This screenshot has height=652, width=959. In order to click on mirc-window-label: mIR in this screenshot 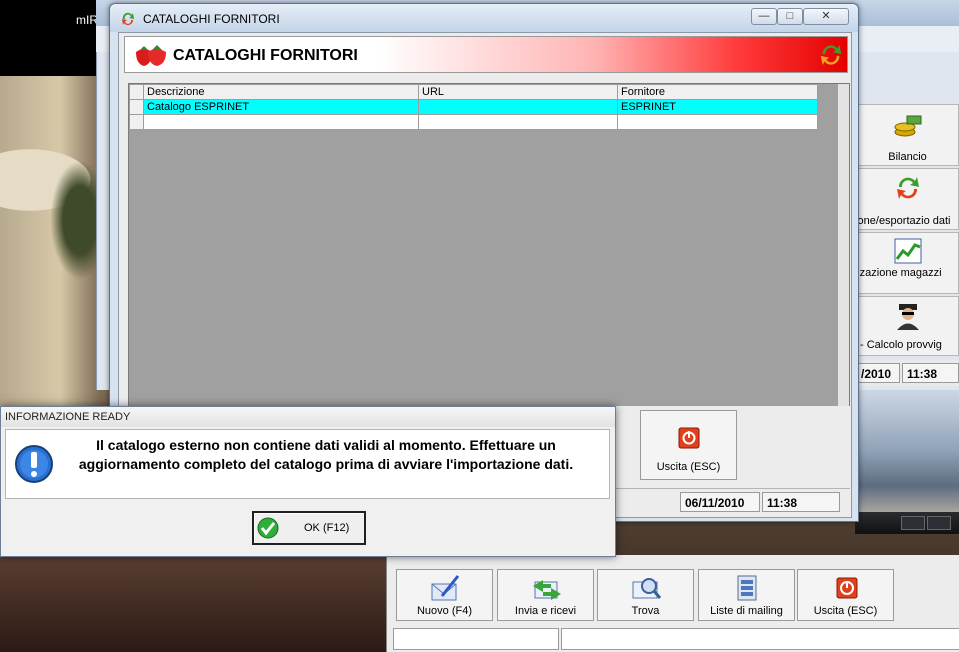, I will do `click(87, 20)`.